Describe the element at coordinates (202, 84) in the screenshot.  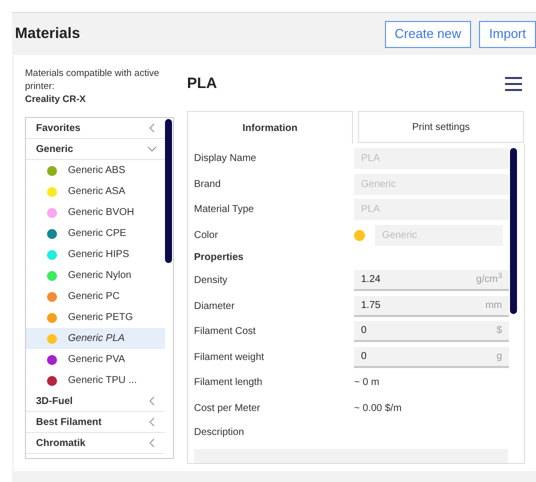
I see `material-title: PLA` at that location.